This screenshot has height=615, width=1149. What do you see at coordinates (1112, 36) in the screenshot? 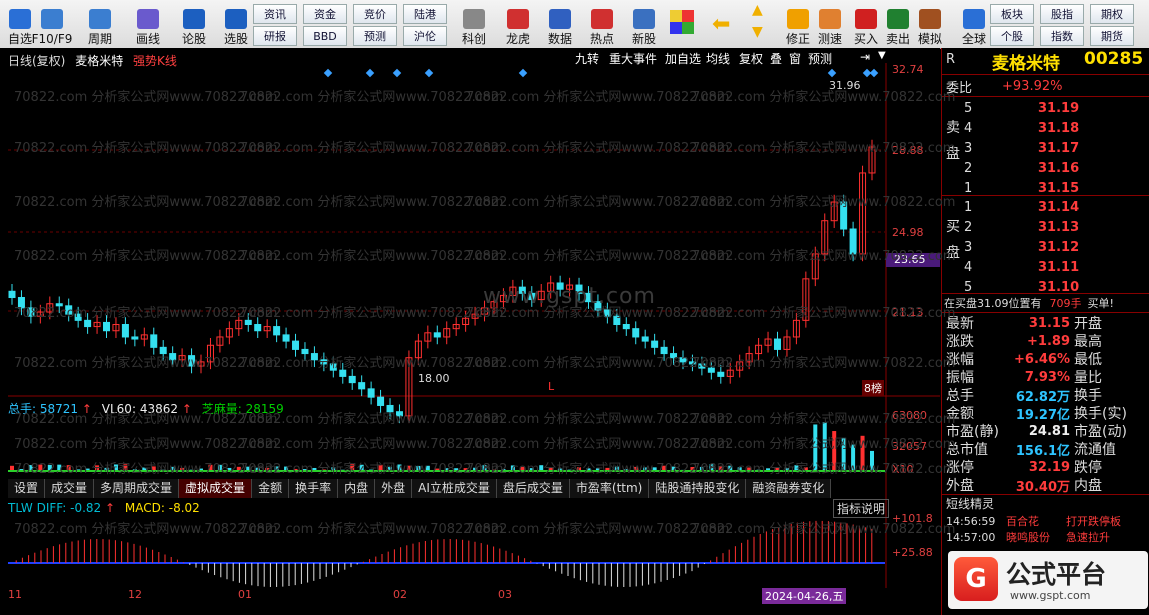
I see `small-button-13: 期货` at bounding box center [1112, 36].